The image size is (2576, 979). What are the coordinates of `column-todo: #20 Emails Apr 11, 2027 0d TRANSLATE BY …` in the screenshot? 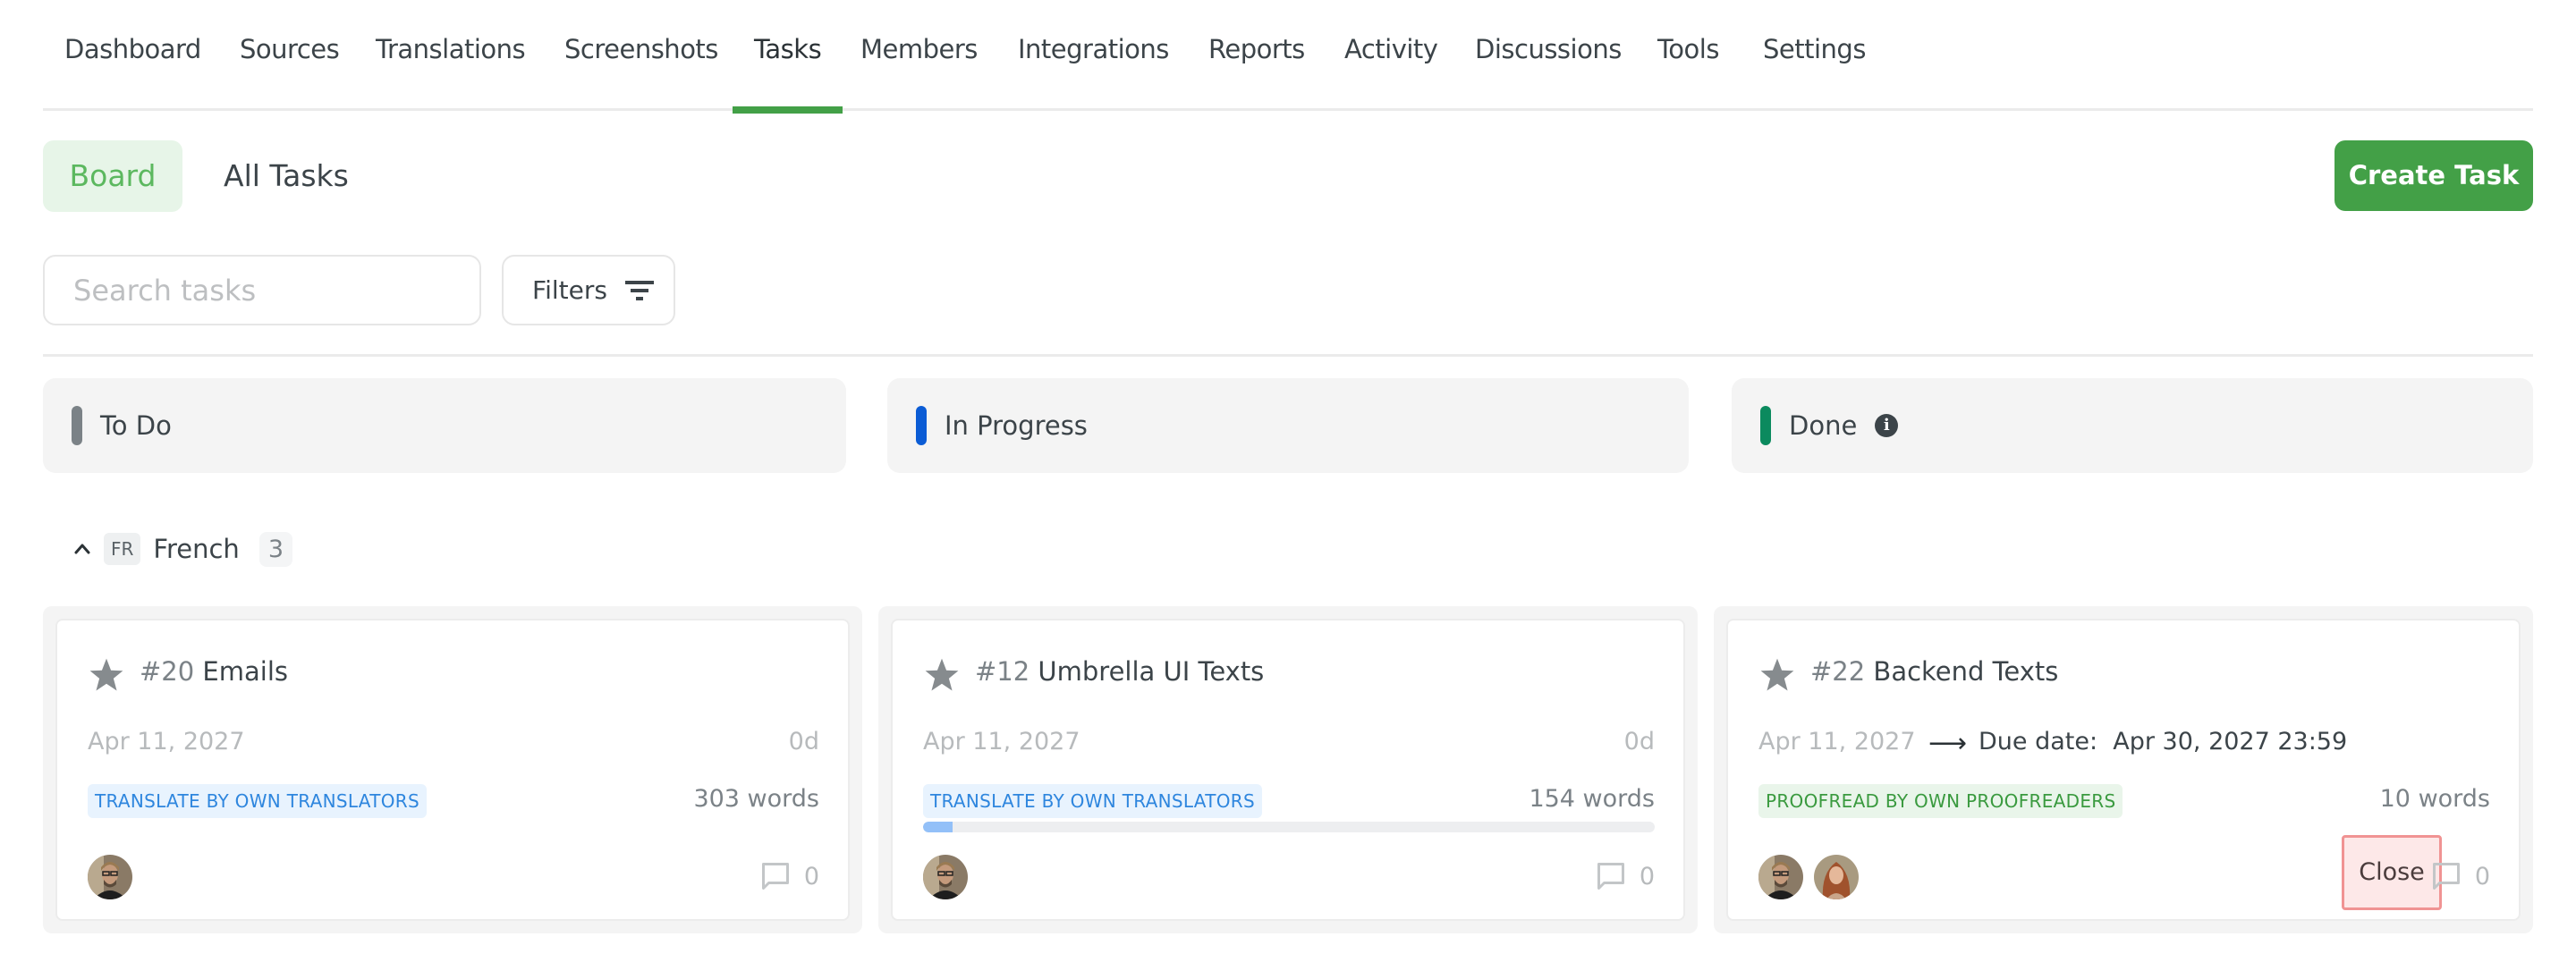 It's located at (452, 769).